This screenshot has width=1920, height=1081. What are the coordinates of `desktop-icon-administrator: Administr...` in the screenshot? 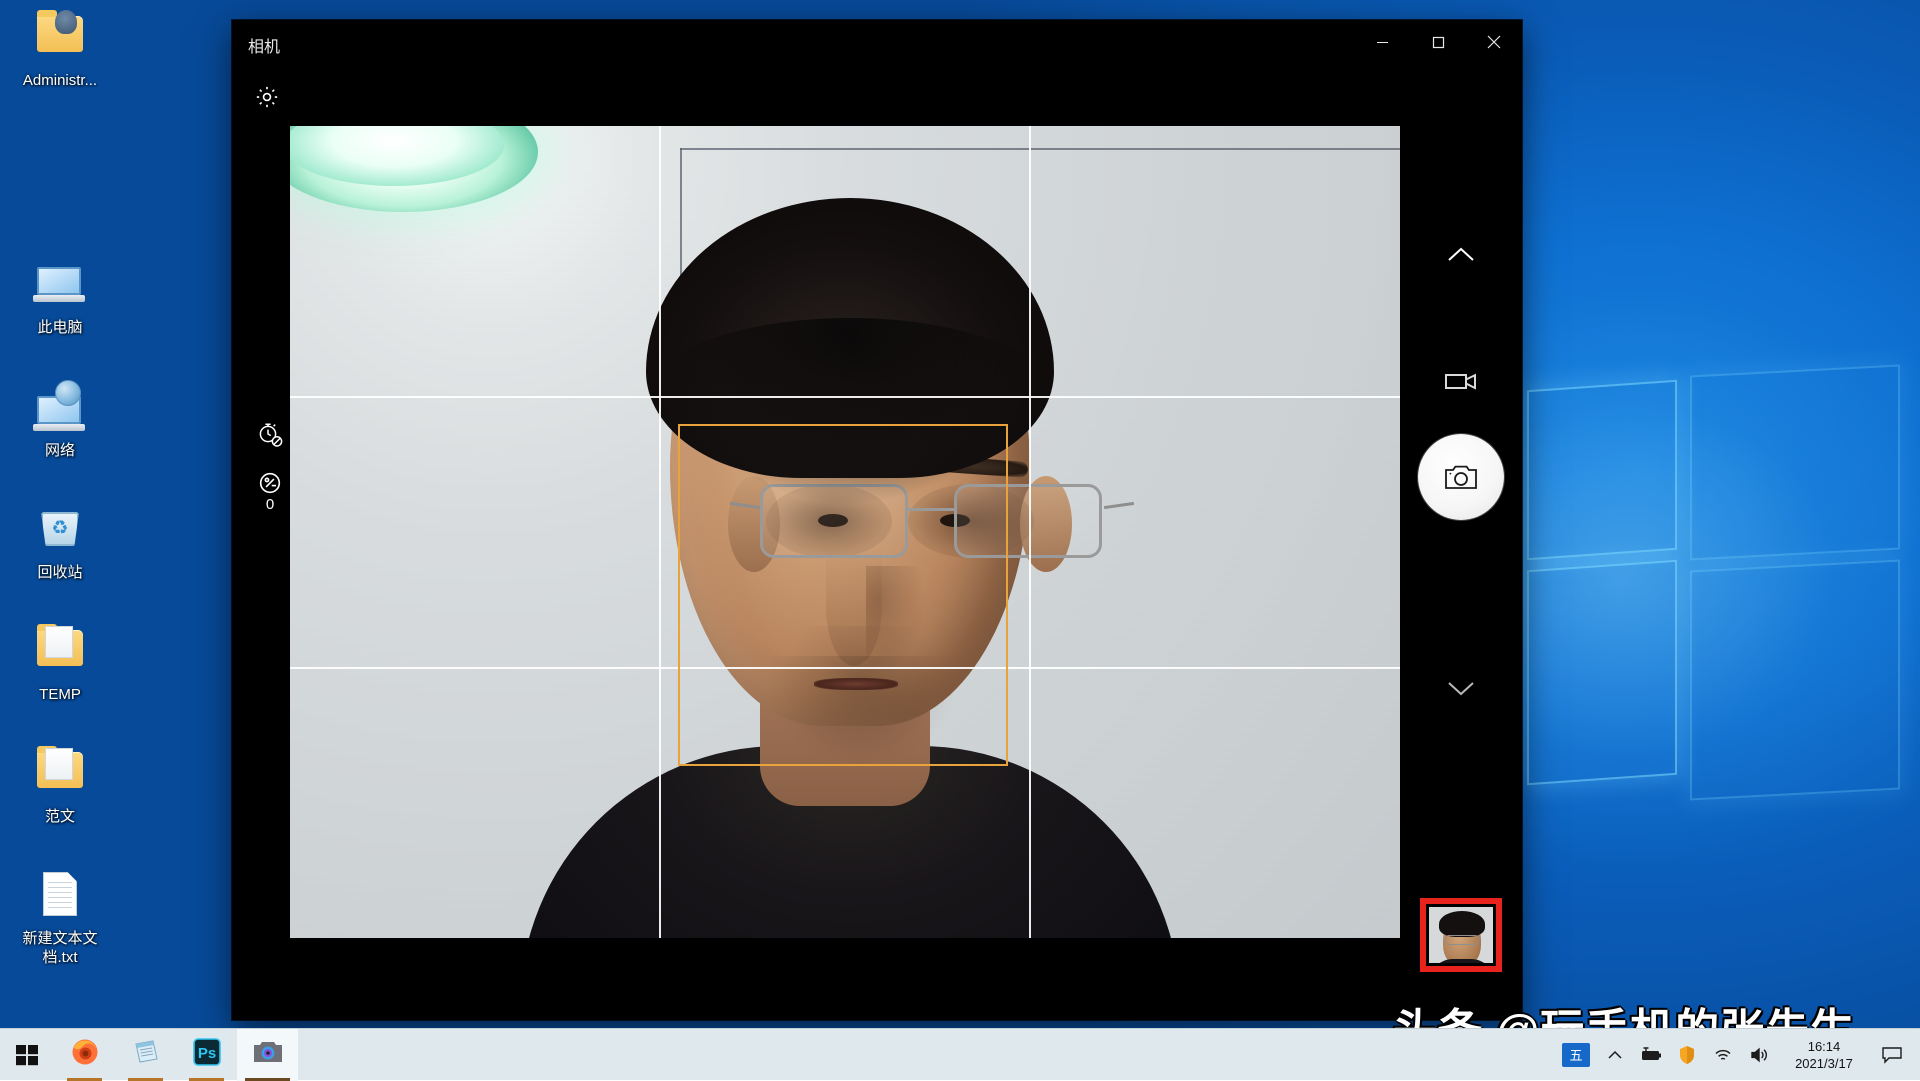 It's located at (60, 49).